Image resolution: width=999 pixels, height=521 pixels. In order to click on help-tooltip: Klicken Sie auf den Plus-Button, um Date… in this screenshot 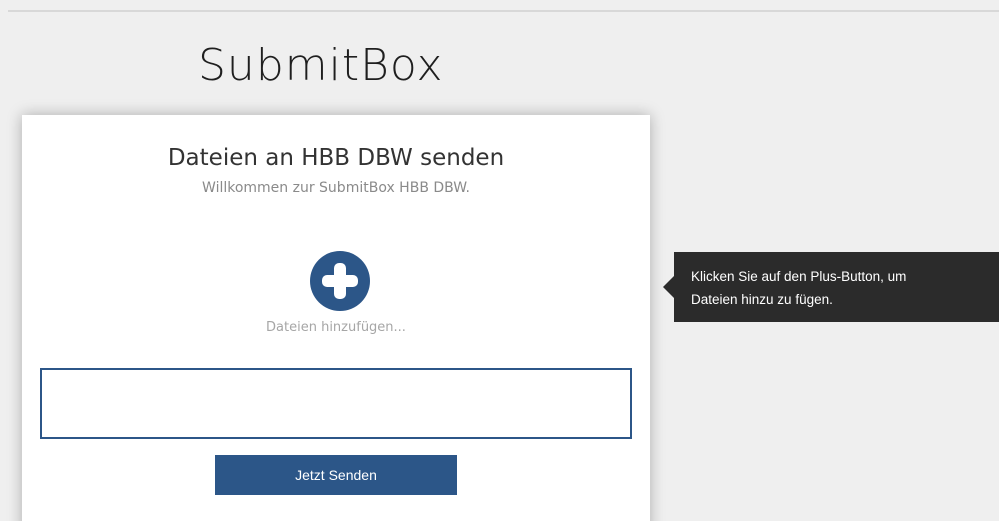, I will do `click(836, 287)`.